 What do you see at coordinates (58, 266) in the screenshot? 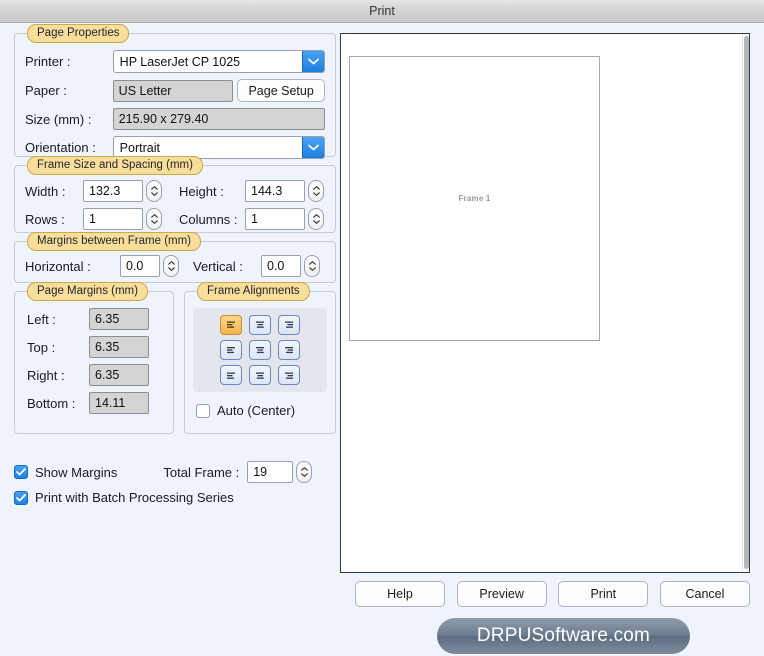
I see `horizontal-label: Horizontal :` at bounding box center [58, 266].